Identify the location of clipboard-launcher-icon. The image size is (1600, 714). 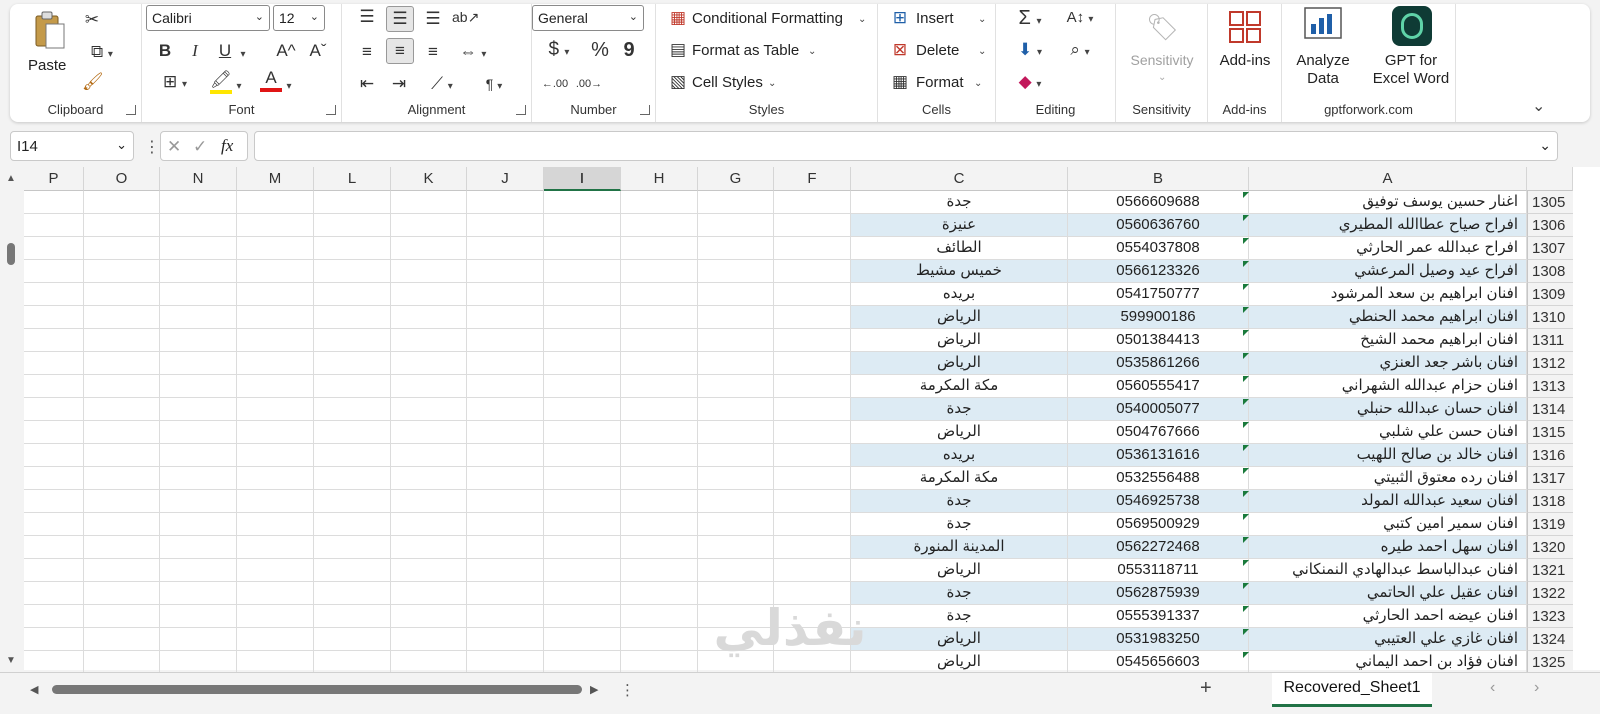
(131, 110).